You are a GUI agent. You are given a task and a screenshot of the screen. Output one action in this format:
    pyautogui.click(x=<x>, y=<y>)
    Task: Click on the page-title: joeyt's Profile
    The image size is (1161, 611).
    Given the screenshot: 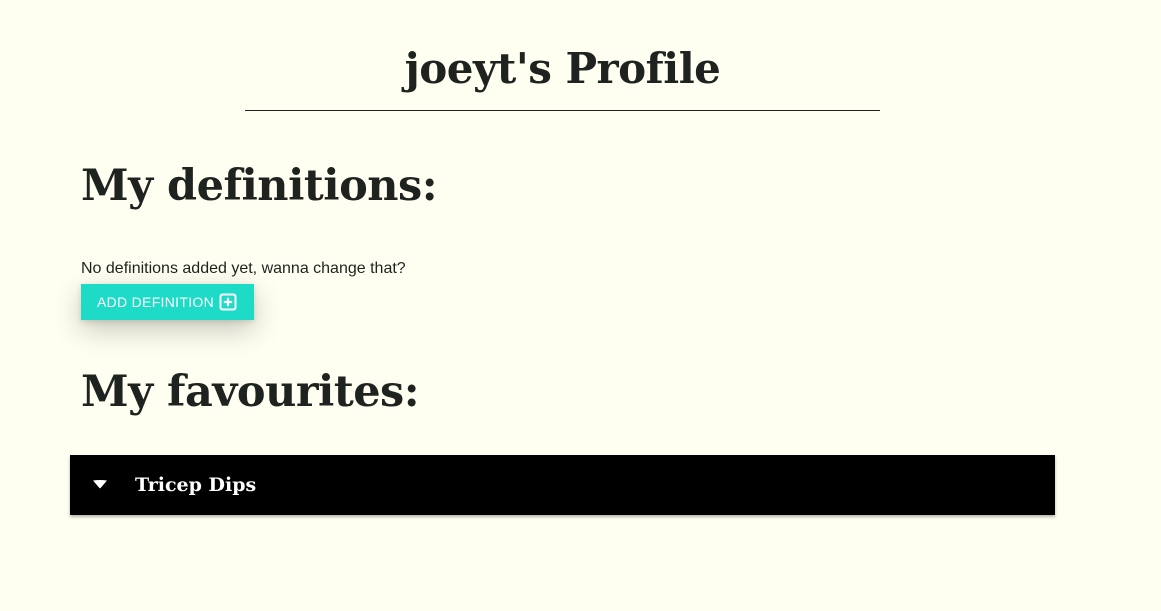 What is the action you would take?
    pyautogui.click(x=562, y=68)
    